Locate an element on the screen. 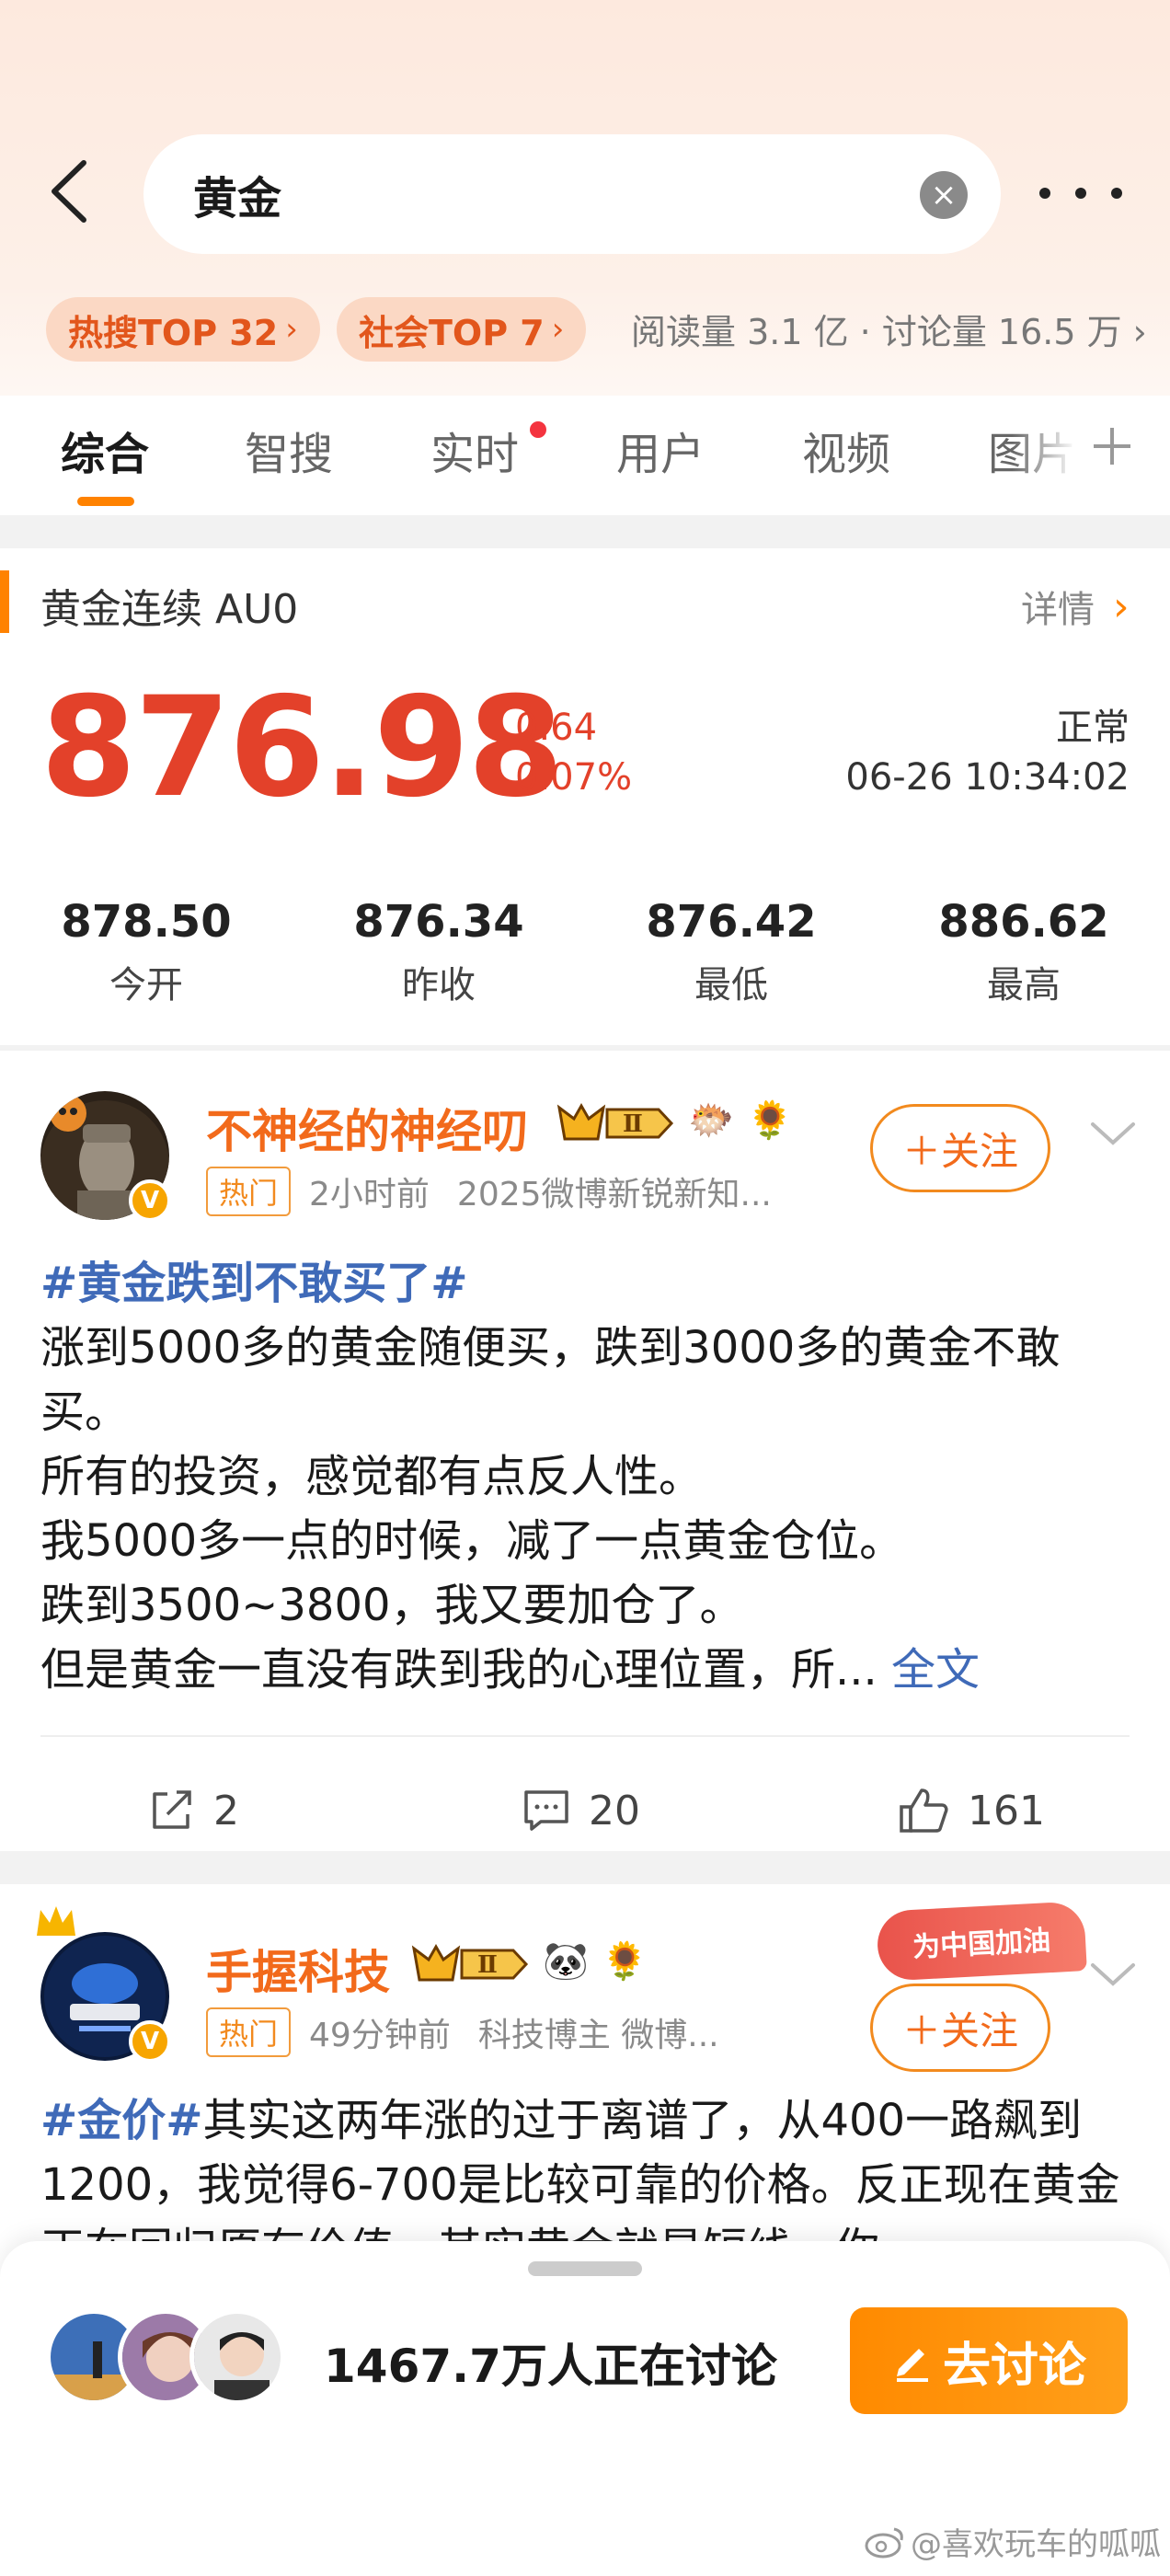 The image size is (1170, 2576). repost-icon is located at coordinates (172, 1809).